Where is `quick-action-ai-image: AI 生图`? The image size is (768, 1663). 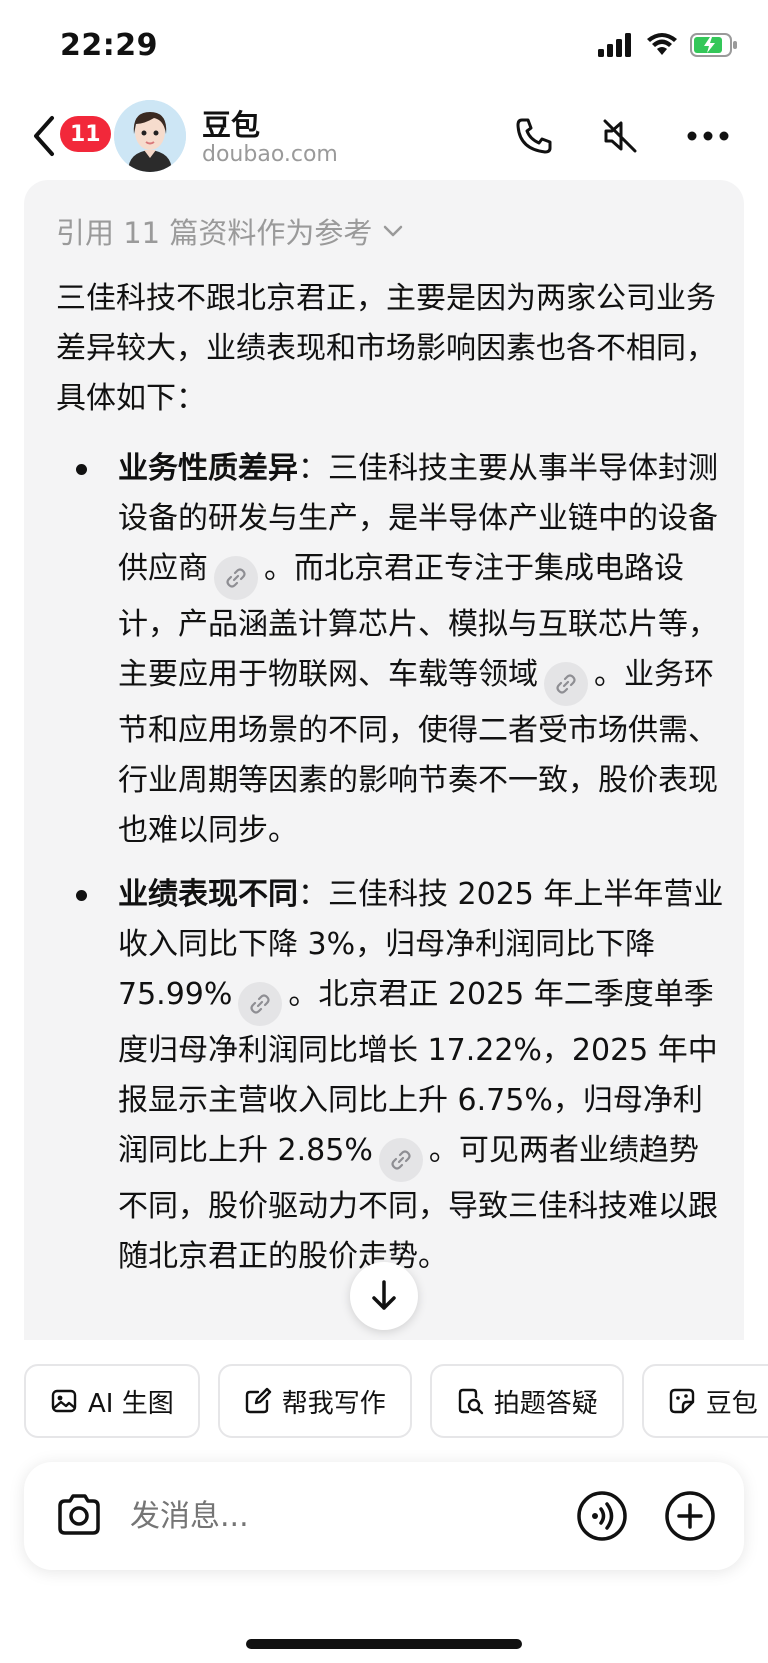
quick-action-ai-image: AI 生图 is located at coordinates (112, 1401).